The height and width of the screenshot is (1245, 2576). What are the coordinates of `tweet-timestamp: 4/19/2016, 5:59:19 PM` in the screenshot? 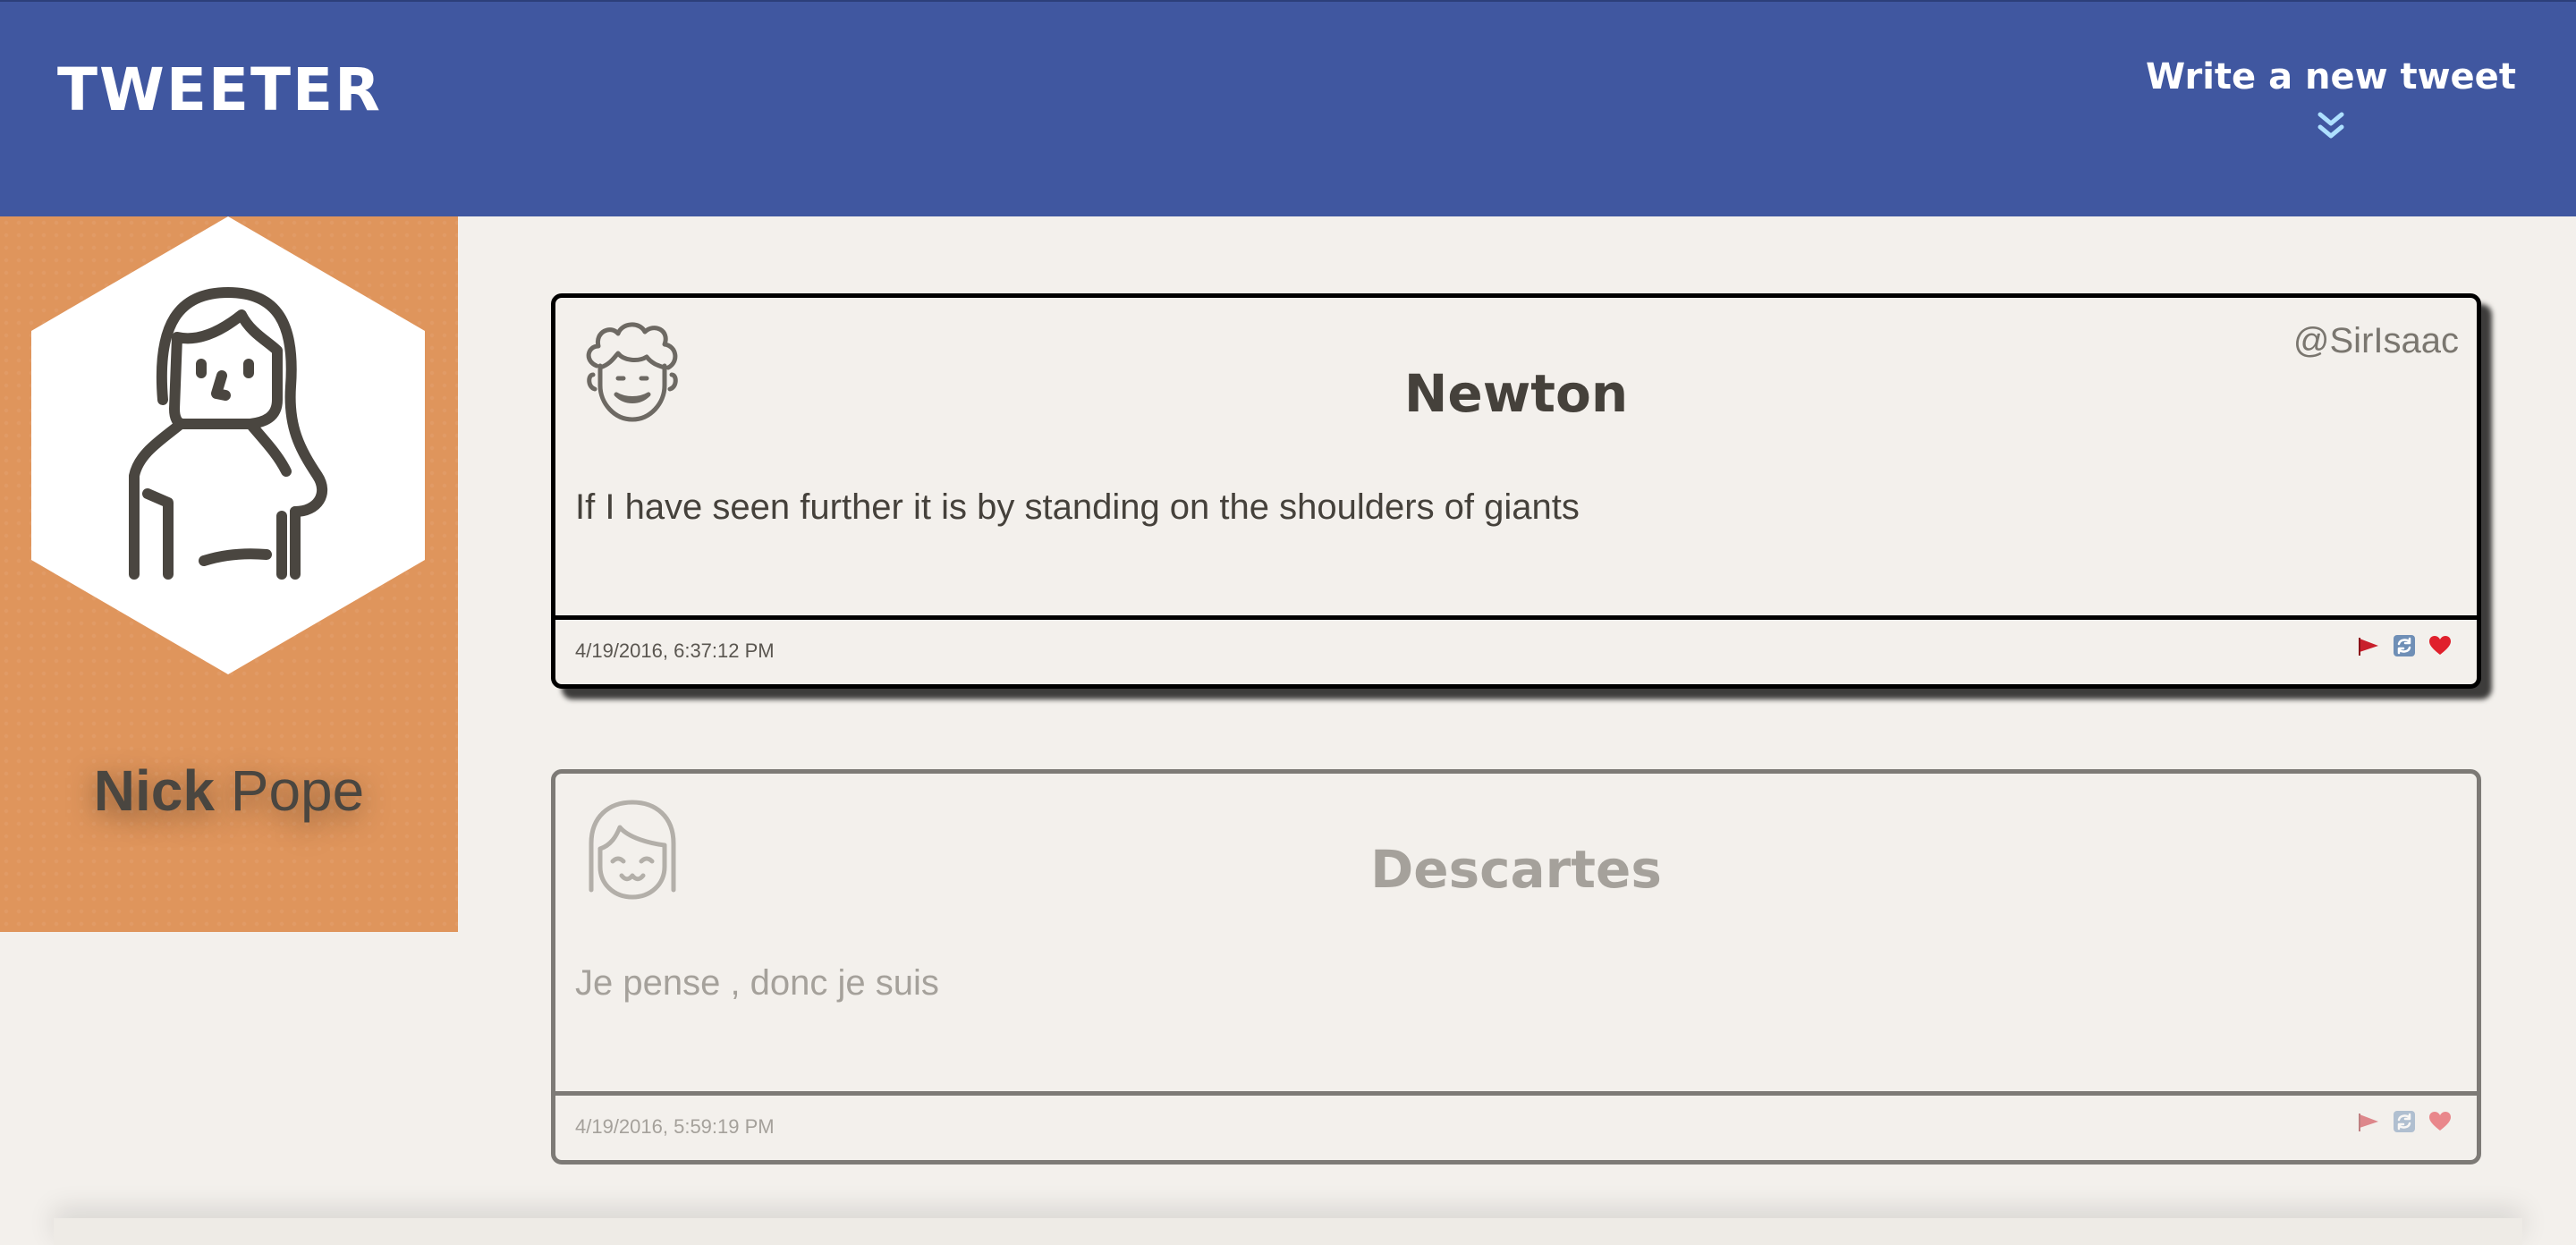 It's located at (675, 1126).